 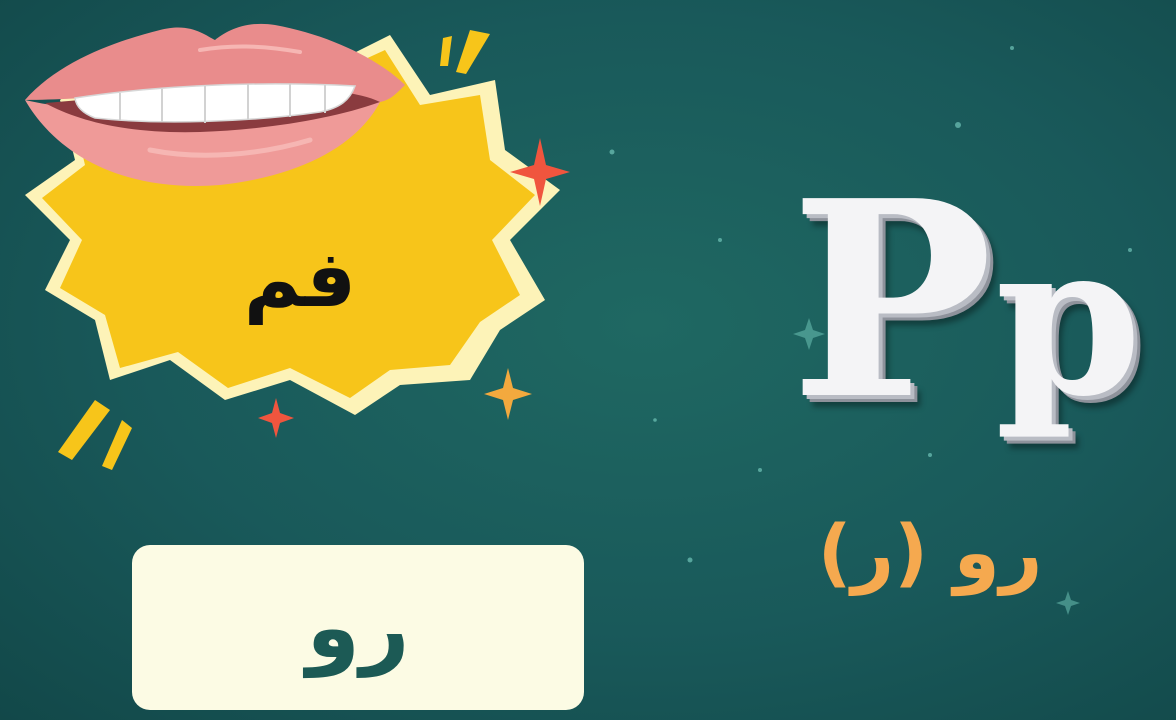 I want to click on letter-lowercase: p, so click(x=1068, y=319).